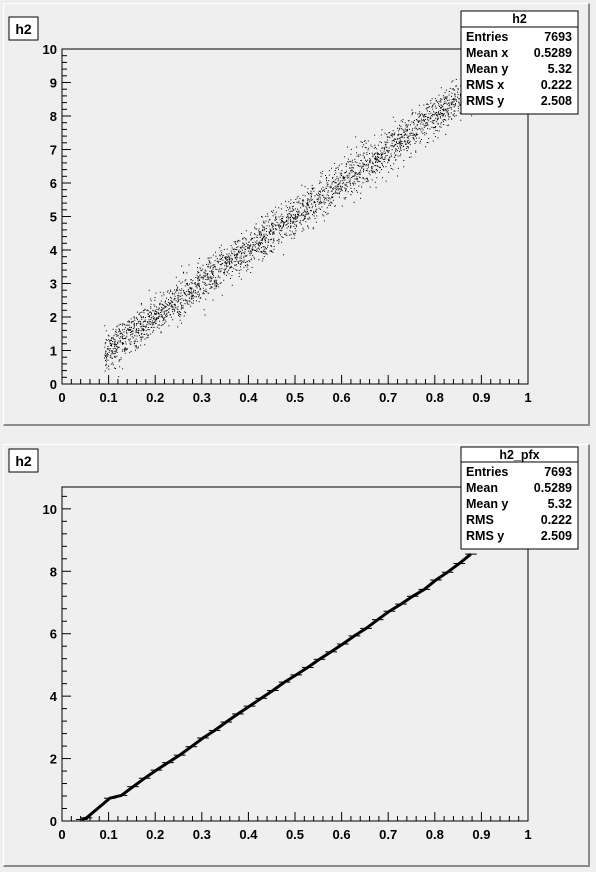 This screenshot has width=596, height=872. I want to click on stats-value-rms: 0.222, so click(556, 520).